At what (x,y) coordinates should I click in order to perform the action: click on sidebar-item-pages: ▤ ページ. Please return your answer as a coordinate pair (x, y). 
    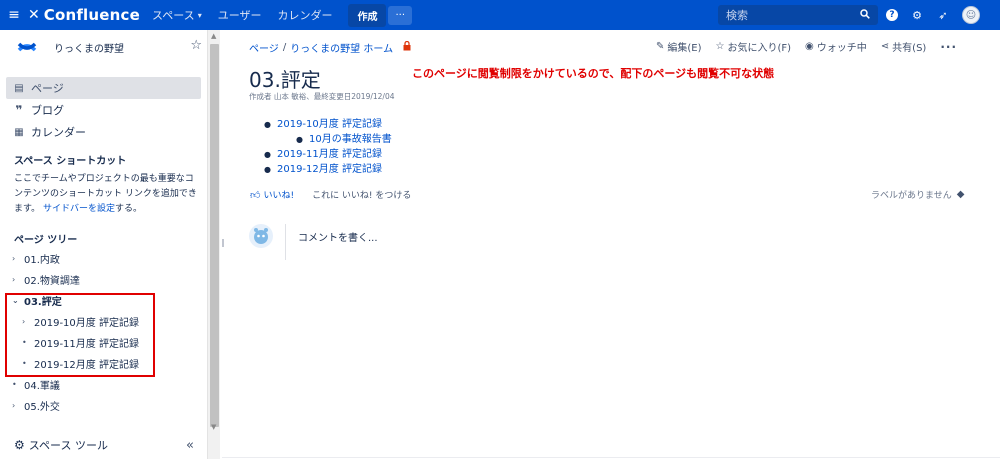
    Looking at the image, I should click on (103, 88).